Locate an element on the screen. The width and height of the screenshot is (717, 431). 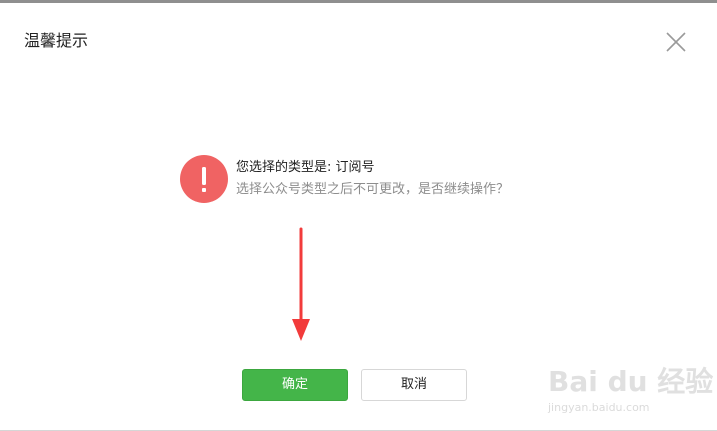
baidu-jingyan-watermark: Bai du 经验 jingyan.baidu.com is located at coordinates (630, 395).